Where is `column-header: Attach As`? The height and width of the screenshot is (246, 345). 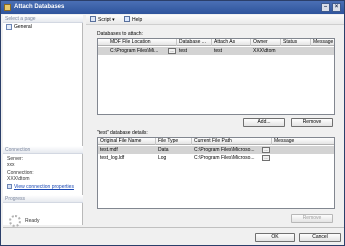 column-header: Attach As is located at coordinates (231, 42).